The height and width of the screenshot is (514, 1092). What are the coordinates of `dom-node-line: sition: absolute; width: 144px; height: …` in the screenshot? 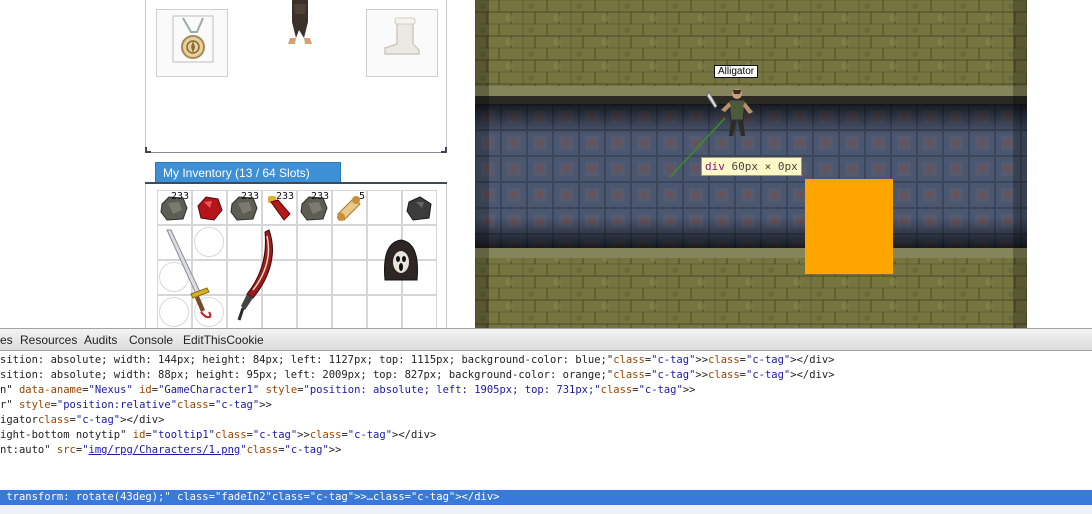 It's located at (546, 360).